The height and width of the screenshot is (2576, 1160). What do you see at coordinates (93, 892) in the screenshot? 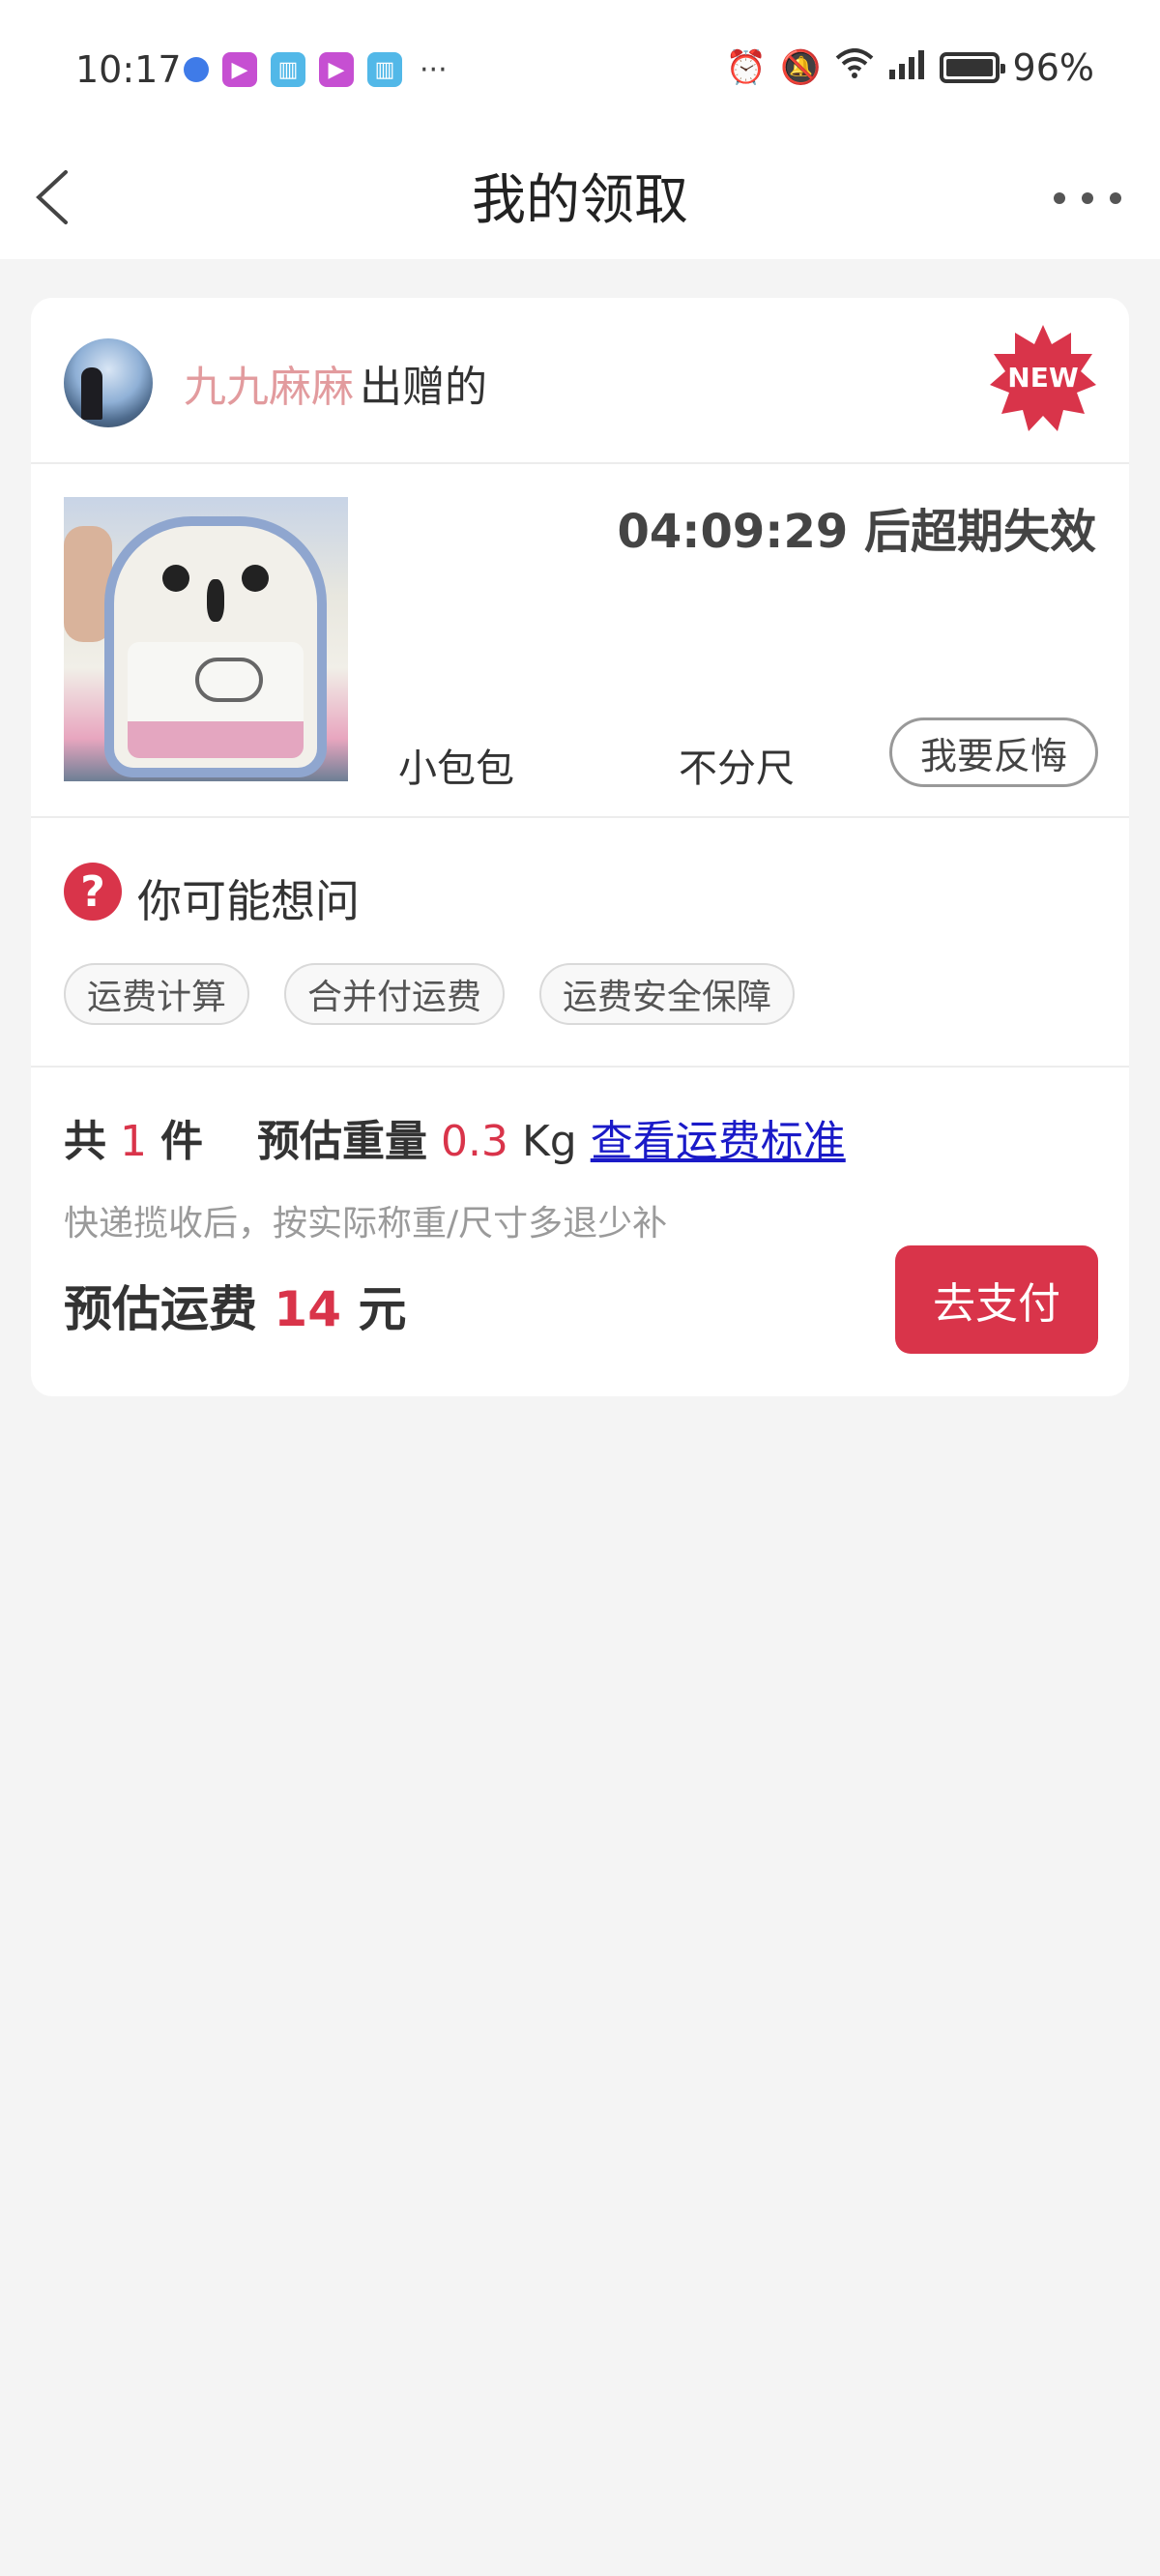
I see `question-icon: ?` at bounding box center [93, 892].